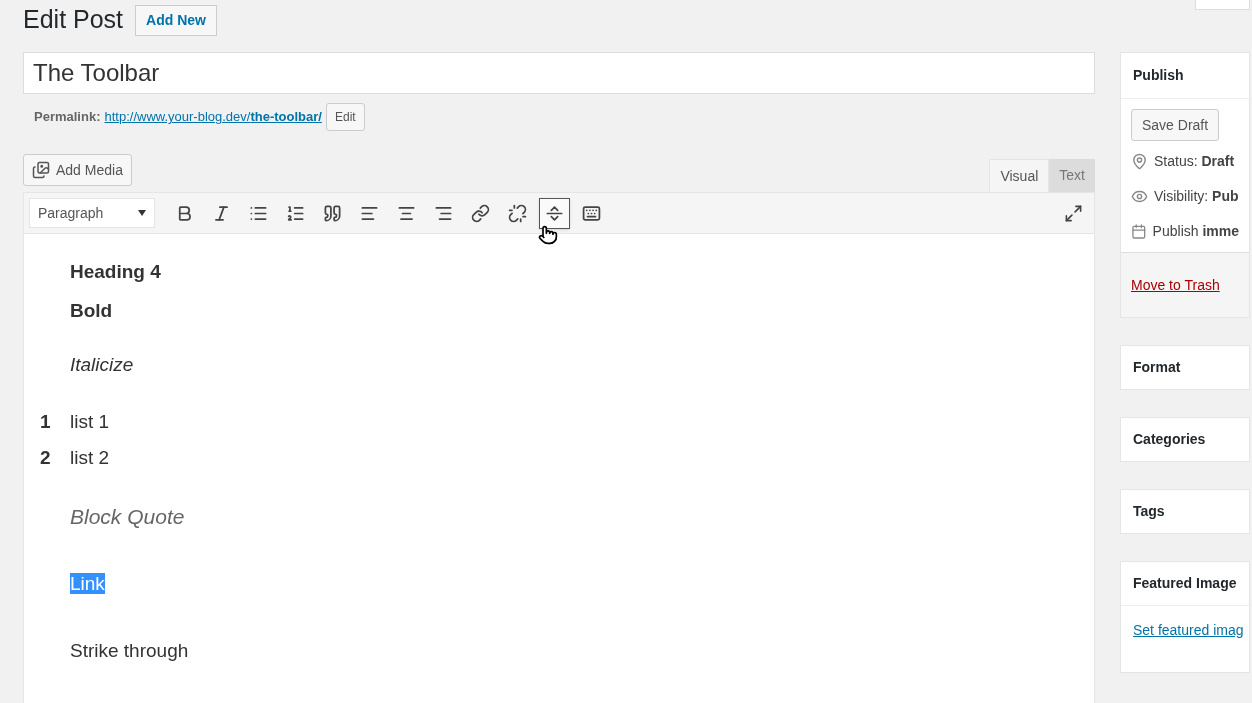  Describe the element at coordinates (77, 170) in the screenshot. I see `add-media-button: Add Media` at that location.